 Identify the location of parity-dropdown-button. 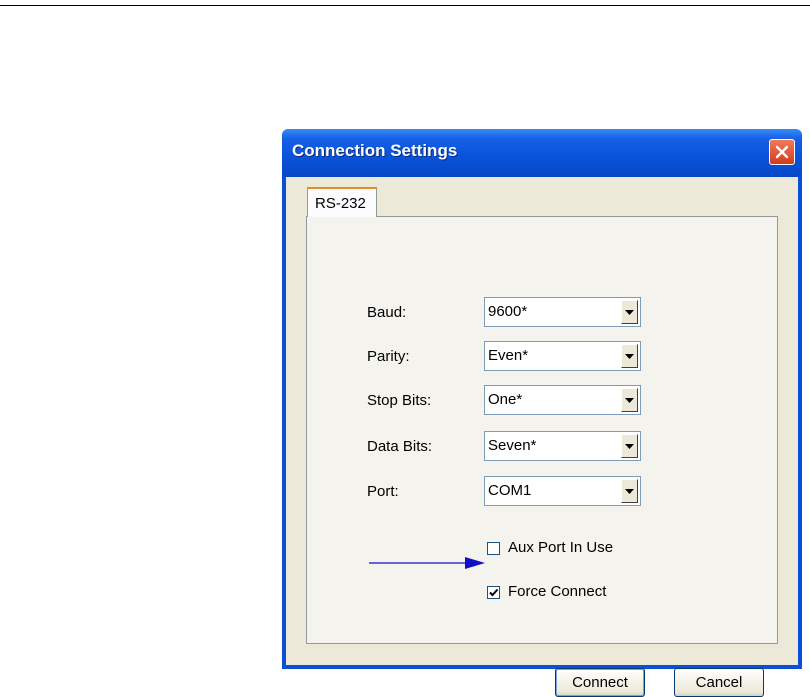
(629, 356).